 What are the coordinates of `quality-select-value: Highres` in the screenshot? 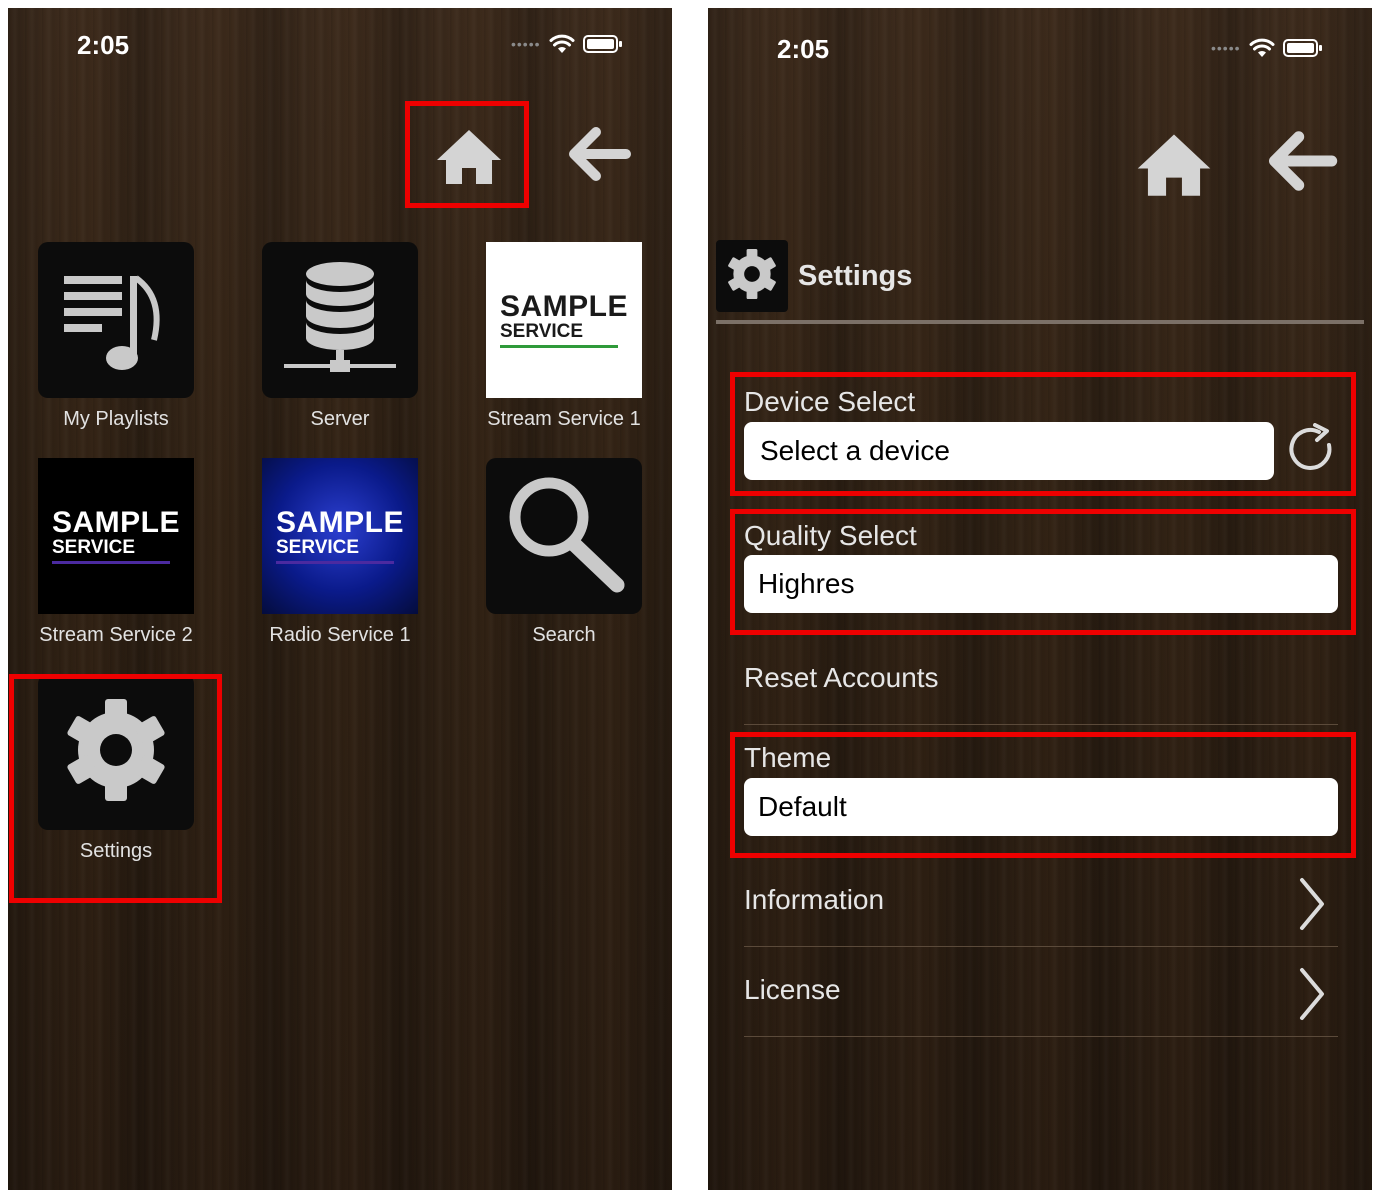 It's located at (806, 583).